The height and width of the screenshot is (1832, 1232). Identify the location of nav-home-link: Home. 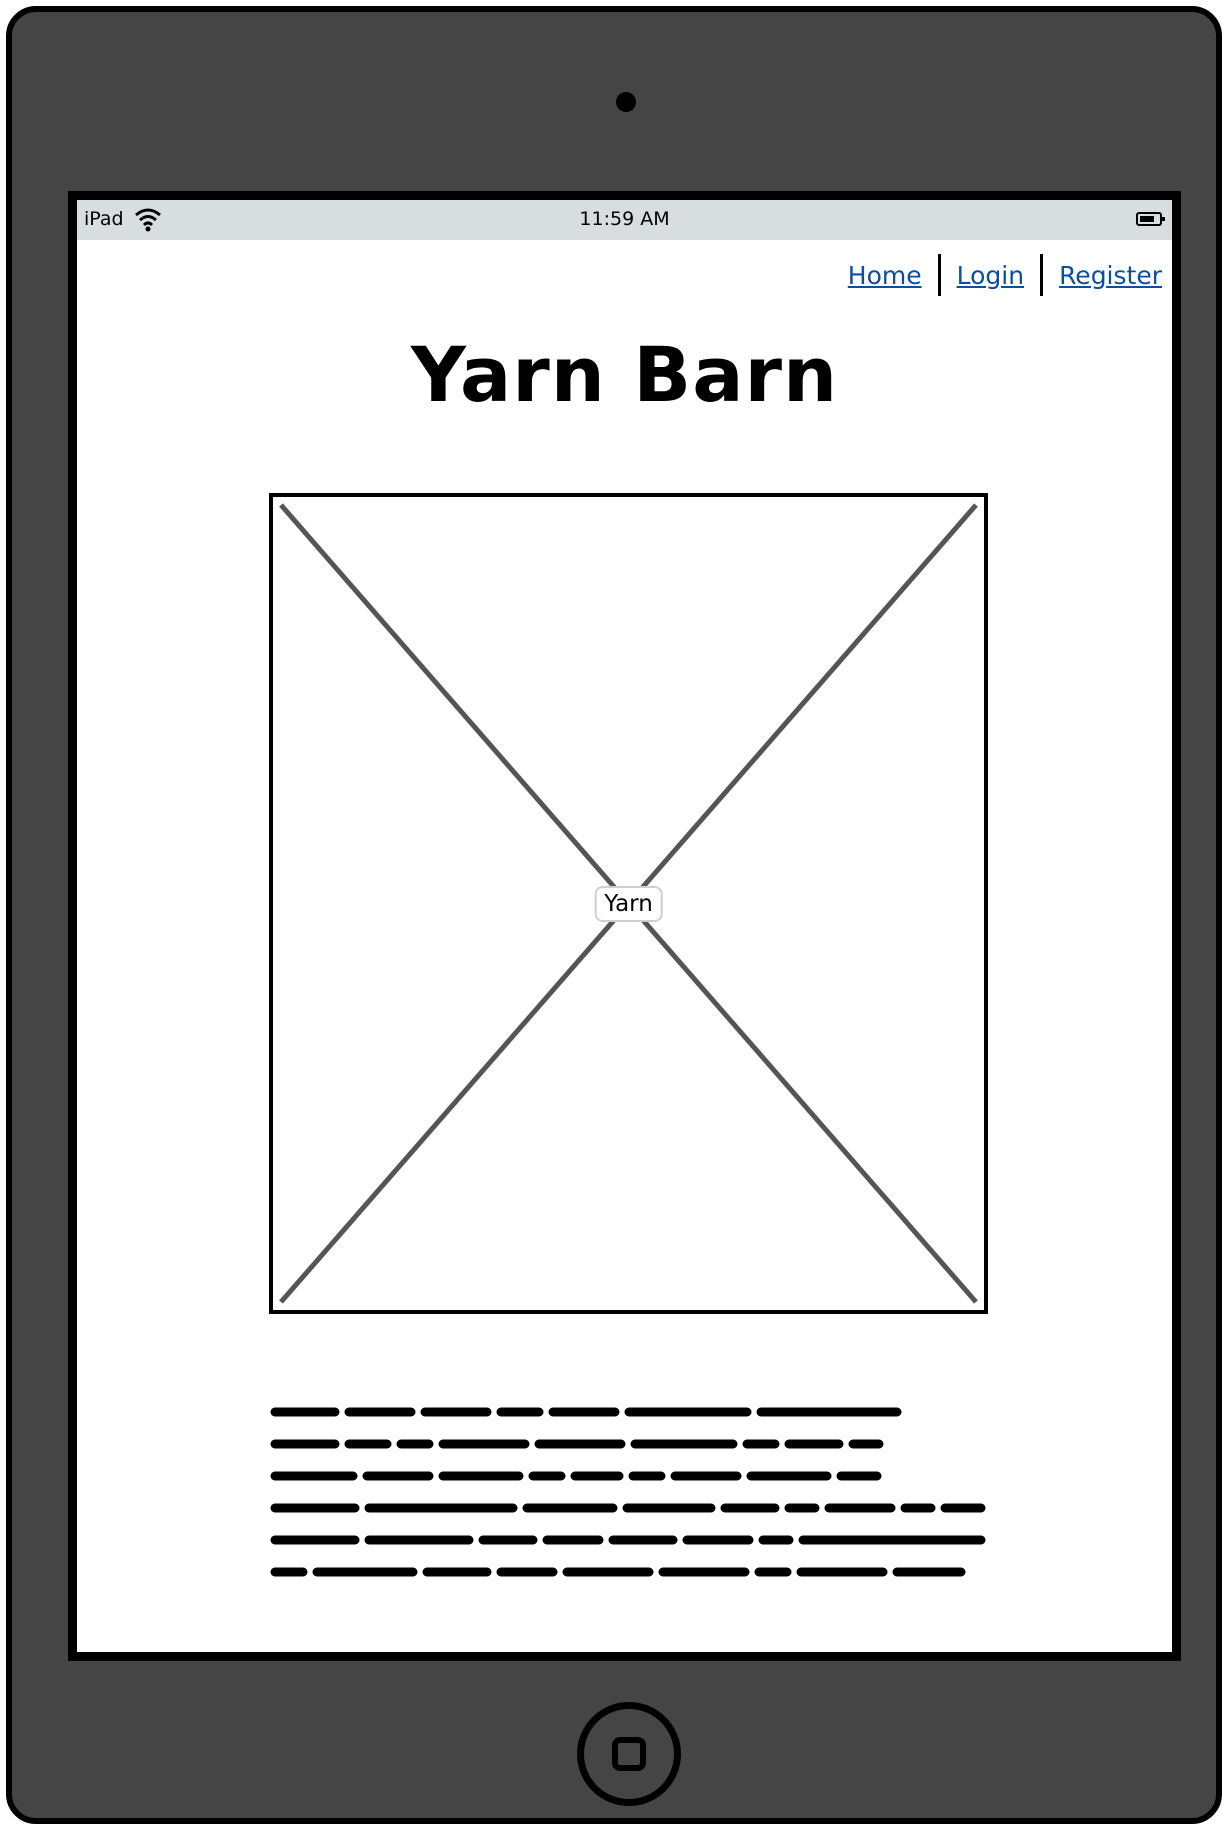
(885, 275).